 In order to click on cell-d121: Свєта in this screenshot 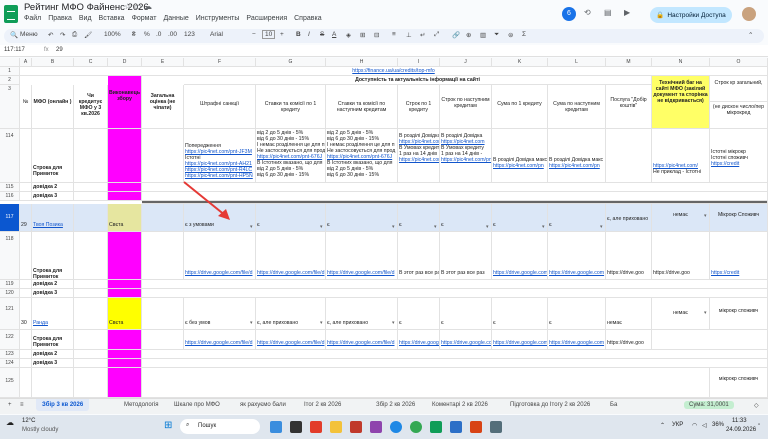, I will do `click(125, 314)`.